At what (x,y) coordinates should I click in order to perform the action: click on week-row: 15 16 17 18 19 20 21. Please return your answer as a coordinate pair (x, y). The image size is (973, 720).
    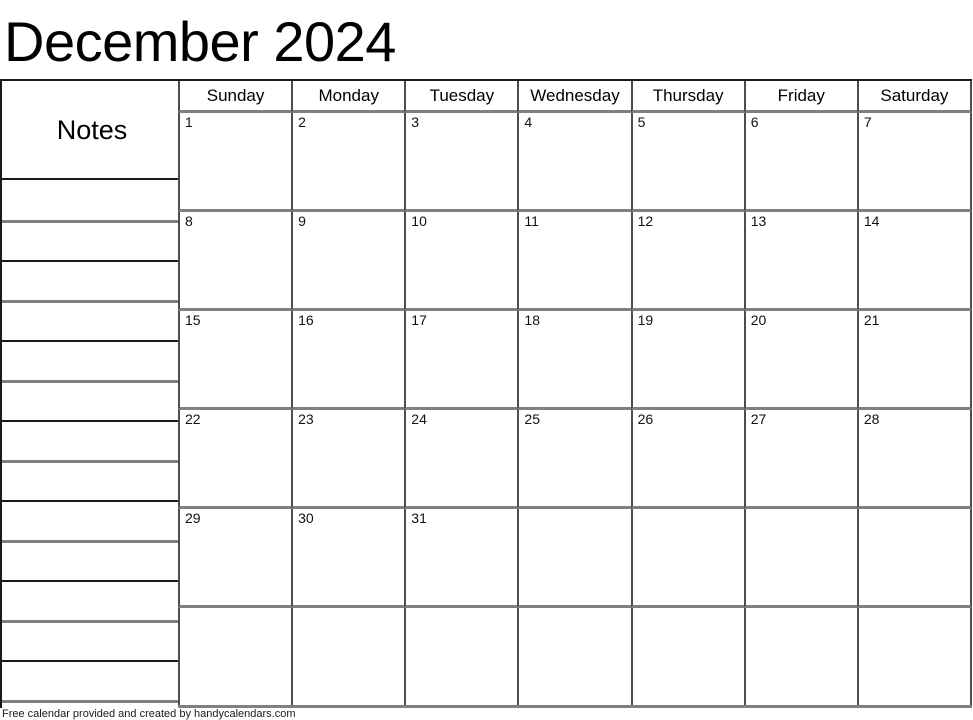
    Looking at the image, I should click on (575, 360).